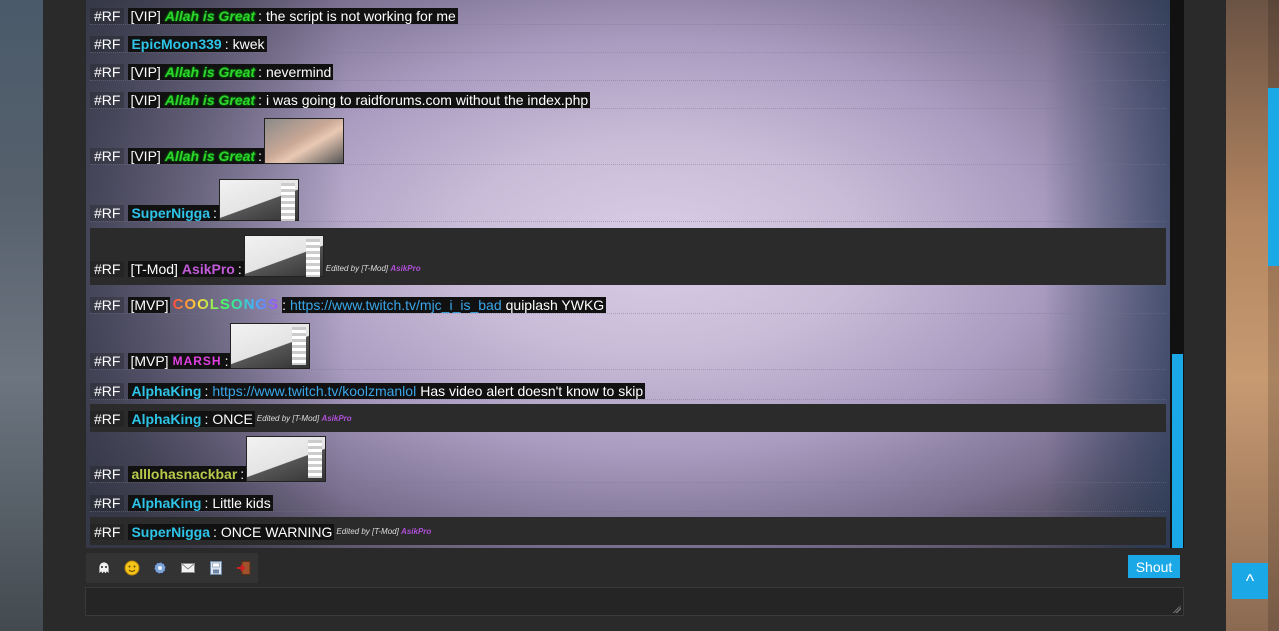 Image resolution: width=1279 pixels, height=631 pixels. Describe the element at coordinates (628, 346) in the screenshot. I see `chat-message: #RF [MVP] MARSH :` at that location.